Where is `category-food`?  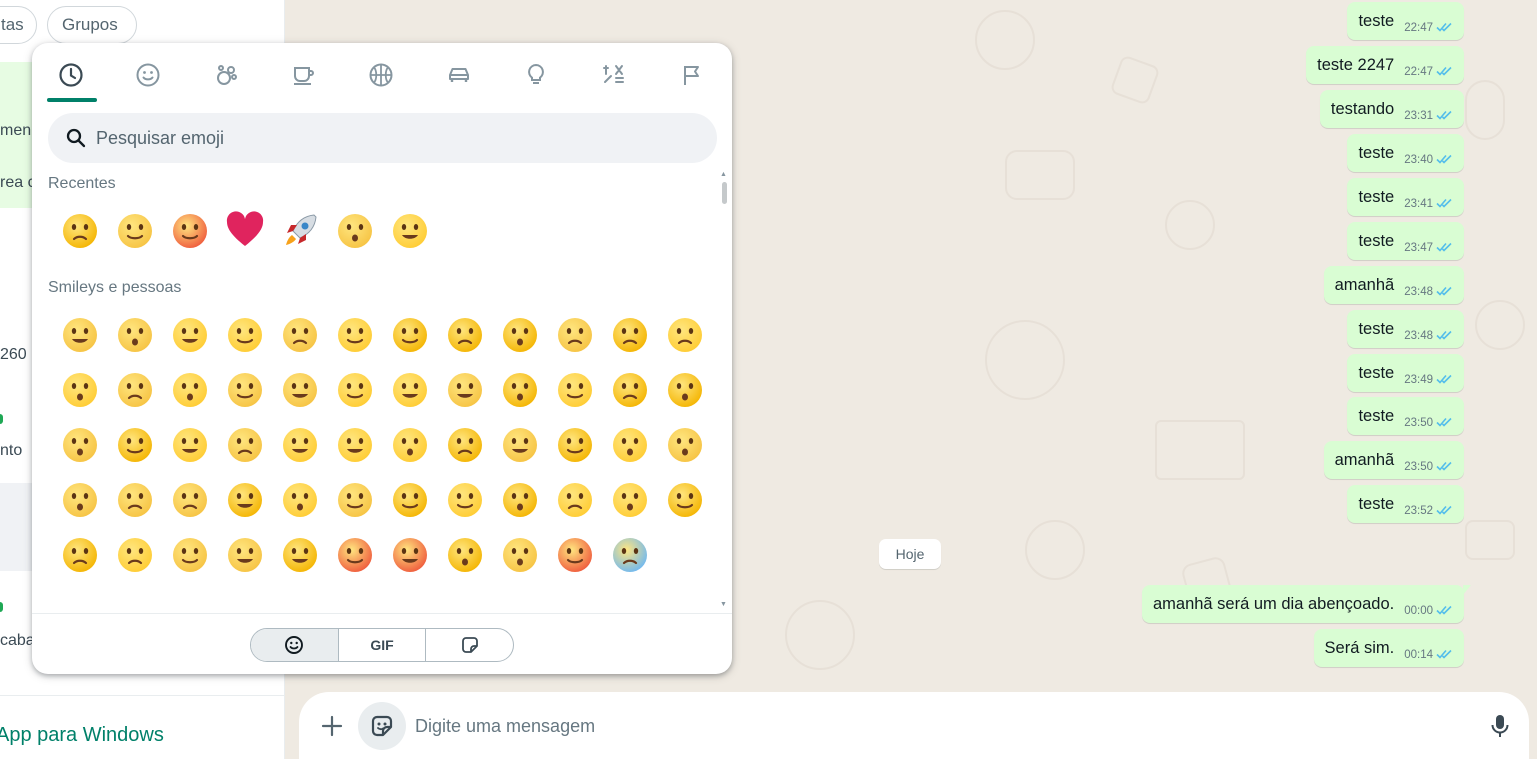 category-food is located at coordinates (303, 75).